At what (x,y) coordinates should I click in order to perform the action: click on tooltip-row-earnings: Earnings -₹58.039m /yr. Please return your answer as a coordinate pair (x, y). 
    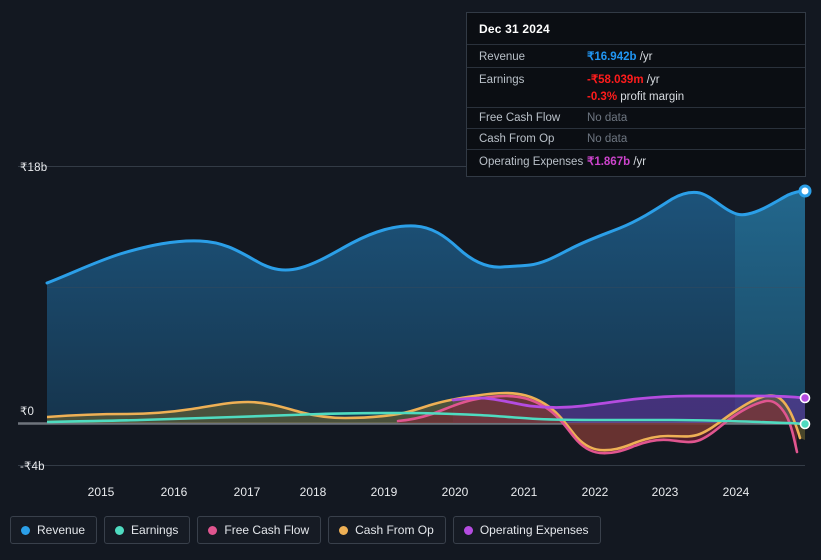
    Looking at the image, I should click on (636, 78).